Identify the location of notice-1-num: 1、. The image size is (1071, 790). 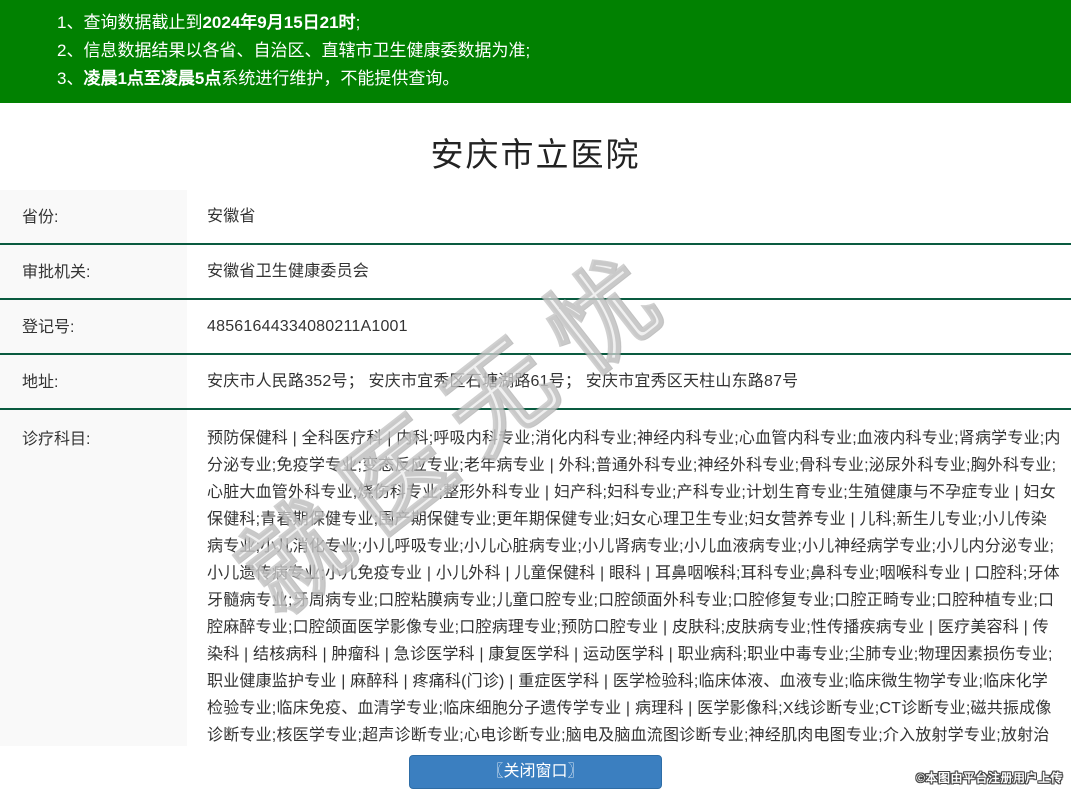
(70, 22).